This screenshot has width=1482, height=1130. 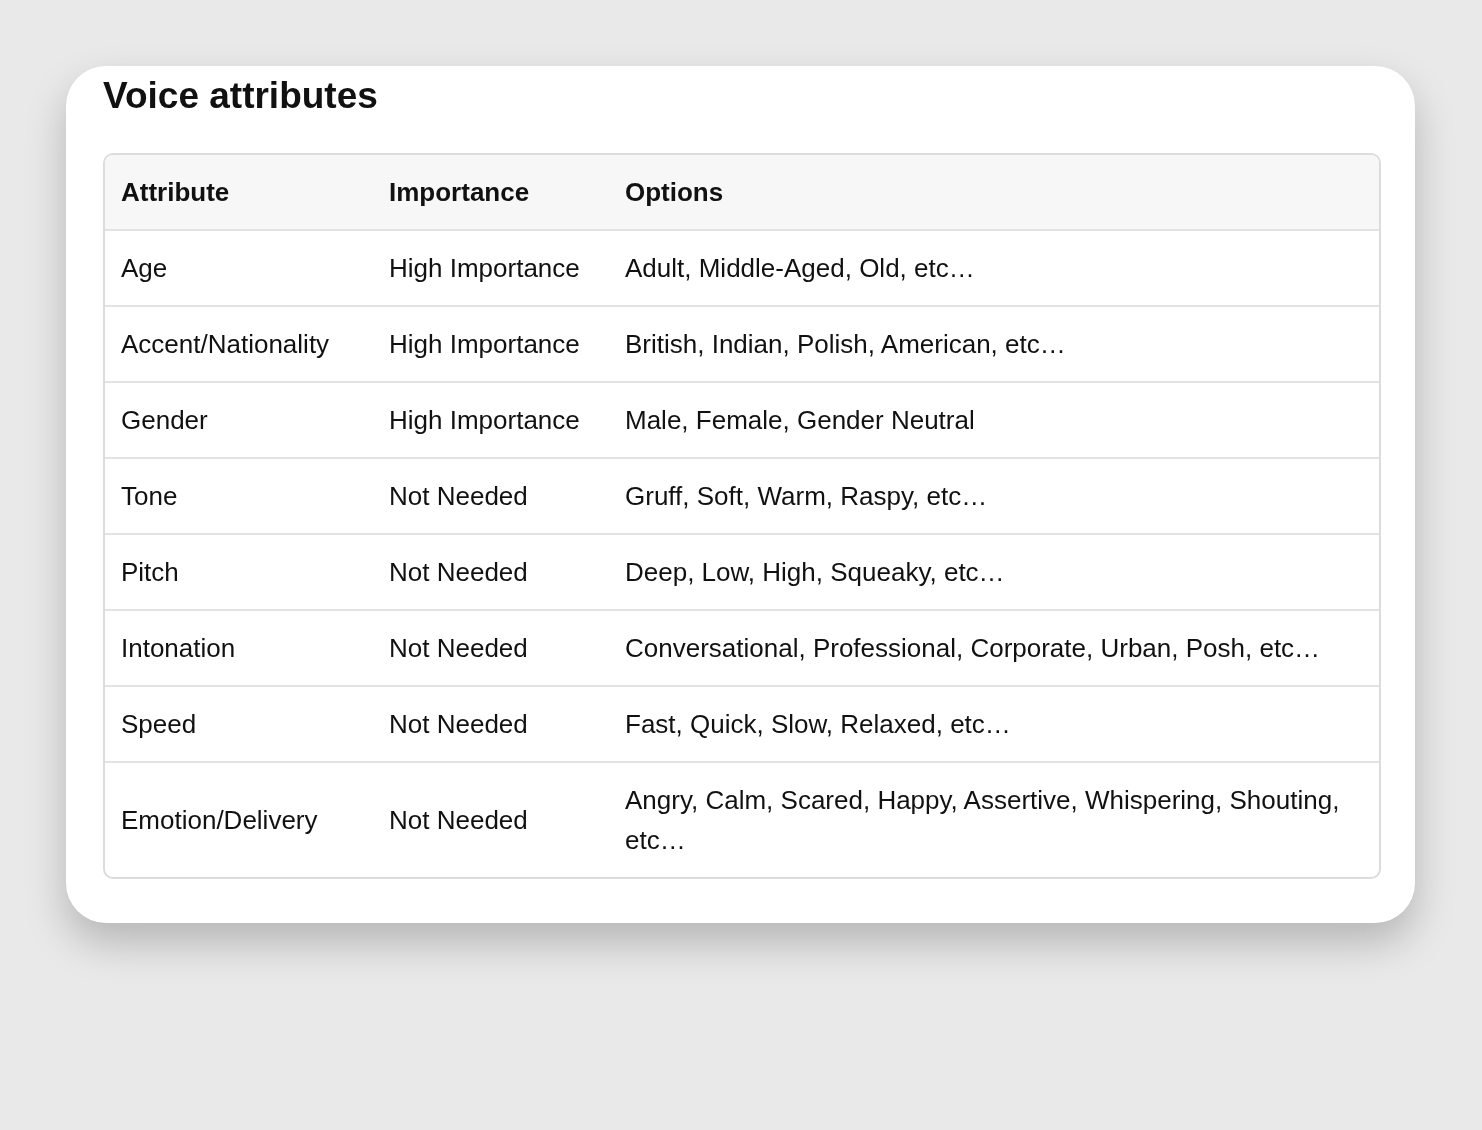 What do you see at coordinates (491, 192) in the screenshot?
I see `column-header: Importance` at bounding box center [491, 192].